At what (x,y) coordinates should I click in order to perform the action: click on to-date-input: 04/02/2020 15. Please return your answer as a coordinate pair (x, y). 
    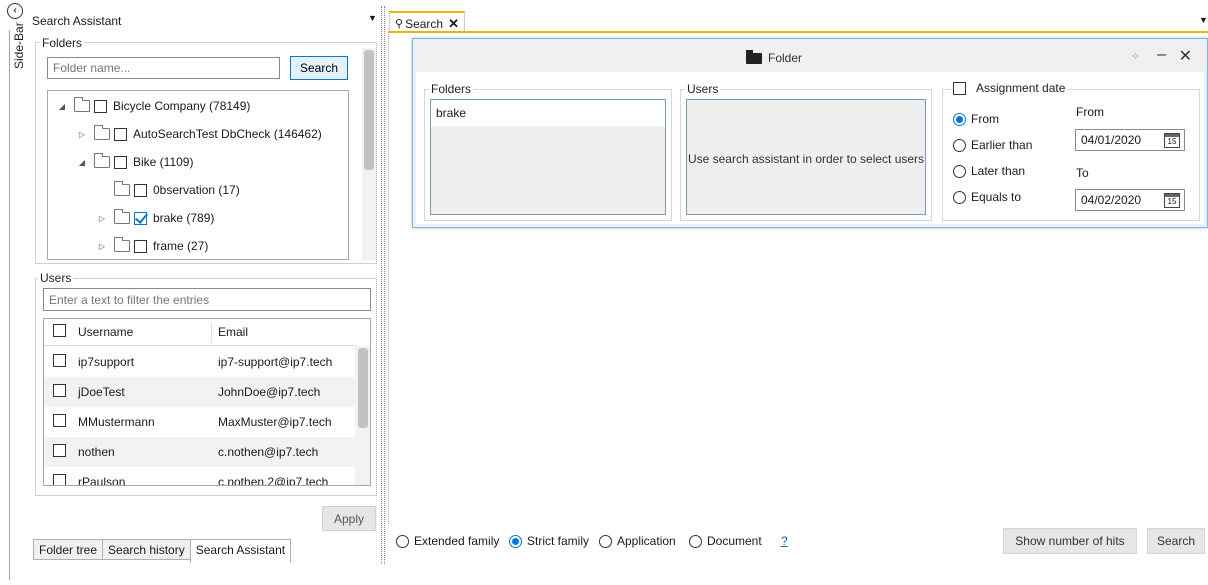
    Looking at the image, I should click on (1130, 200).